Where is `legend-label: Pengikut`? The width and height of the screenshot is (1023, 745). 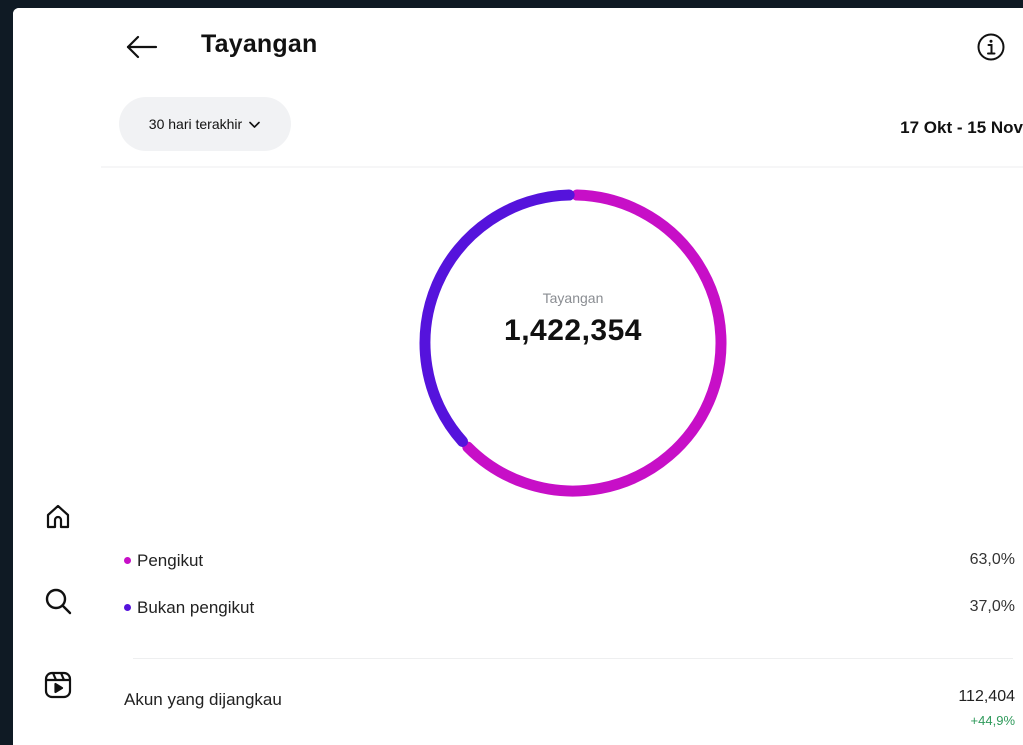 legend-label: Pengikut is located at coordinates (170, 560).